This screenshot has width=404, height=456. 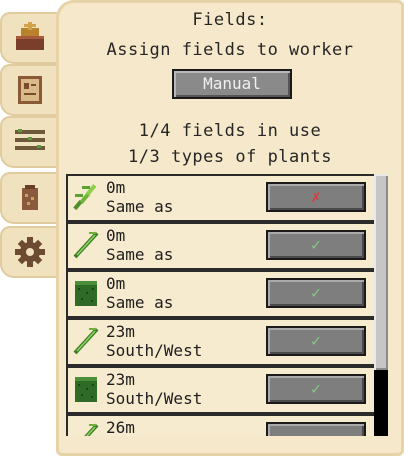 I want to click on field-distance: 26m, so click(x=120, y=427).